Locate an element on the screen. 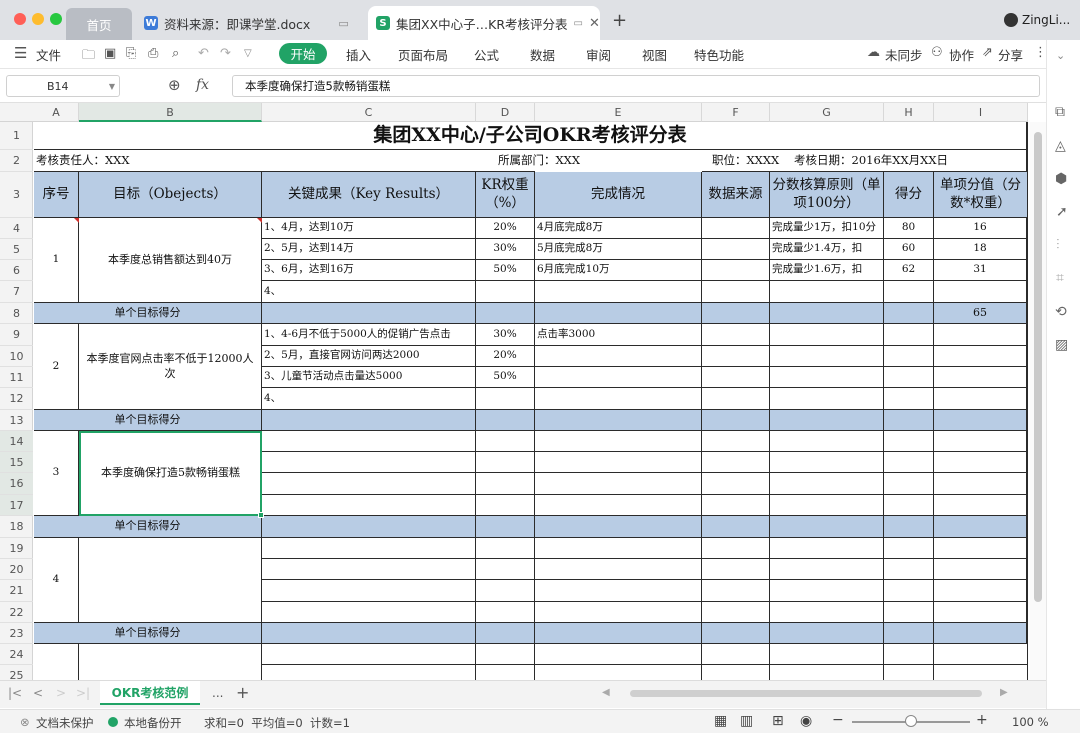 The width and height of the screenshot is (1080, 733). cube-icon: ⬢ is located at coordinates (1061, 179).